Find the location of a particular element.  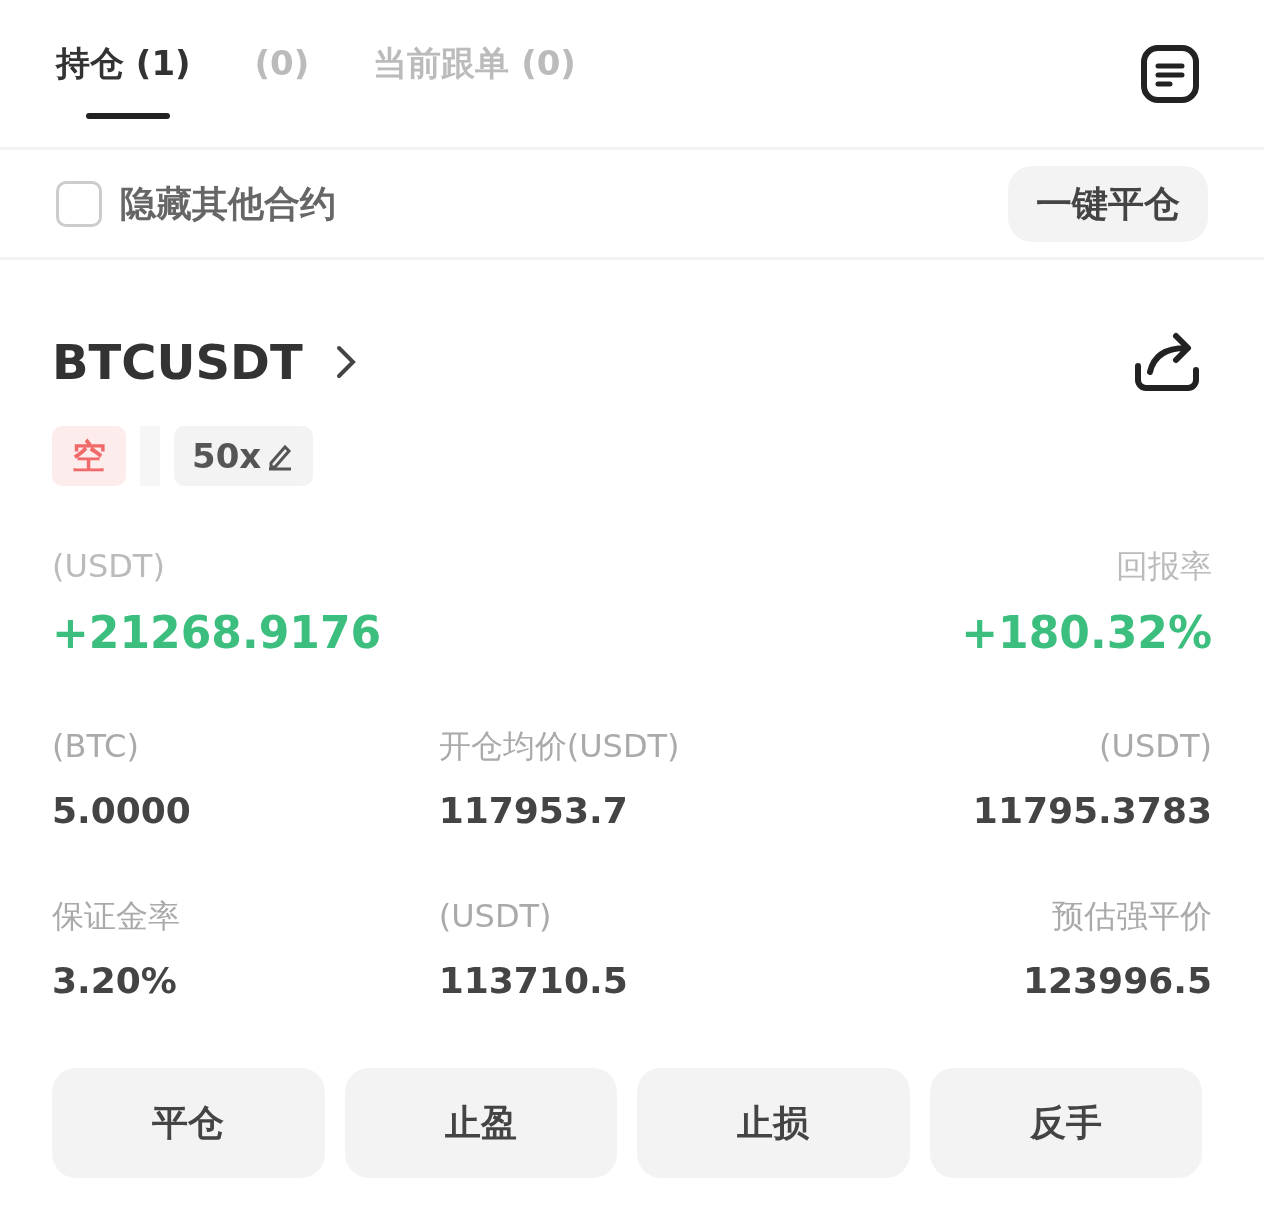

action-button: 止损 is located at coordinates (773, 1123).